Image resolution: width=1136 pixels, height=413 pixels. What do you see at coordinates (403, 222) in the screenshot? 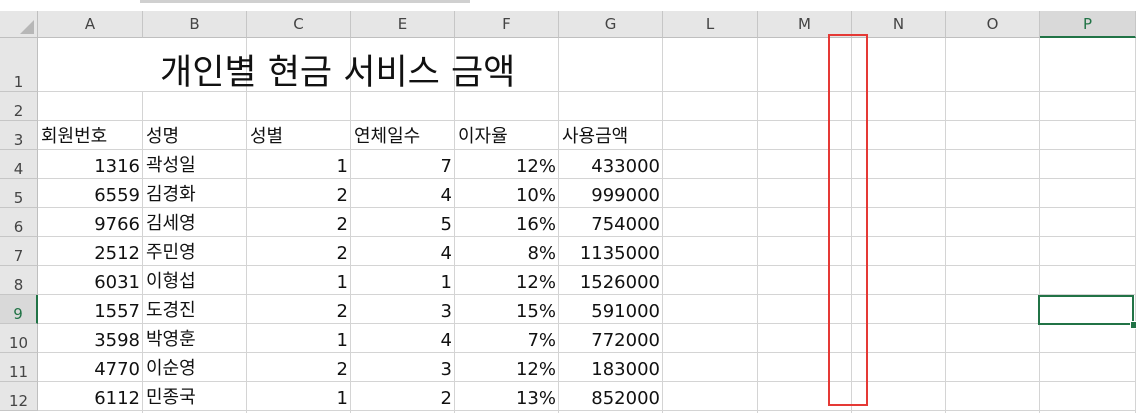
I see `data-cell-overdue: 5` at bounding box center [403, 222].